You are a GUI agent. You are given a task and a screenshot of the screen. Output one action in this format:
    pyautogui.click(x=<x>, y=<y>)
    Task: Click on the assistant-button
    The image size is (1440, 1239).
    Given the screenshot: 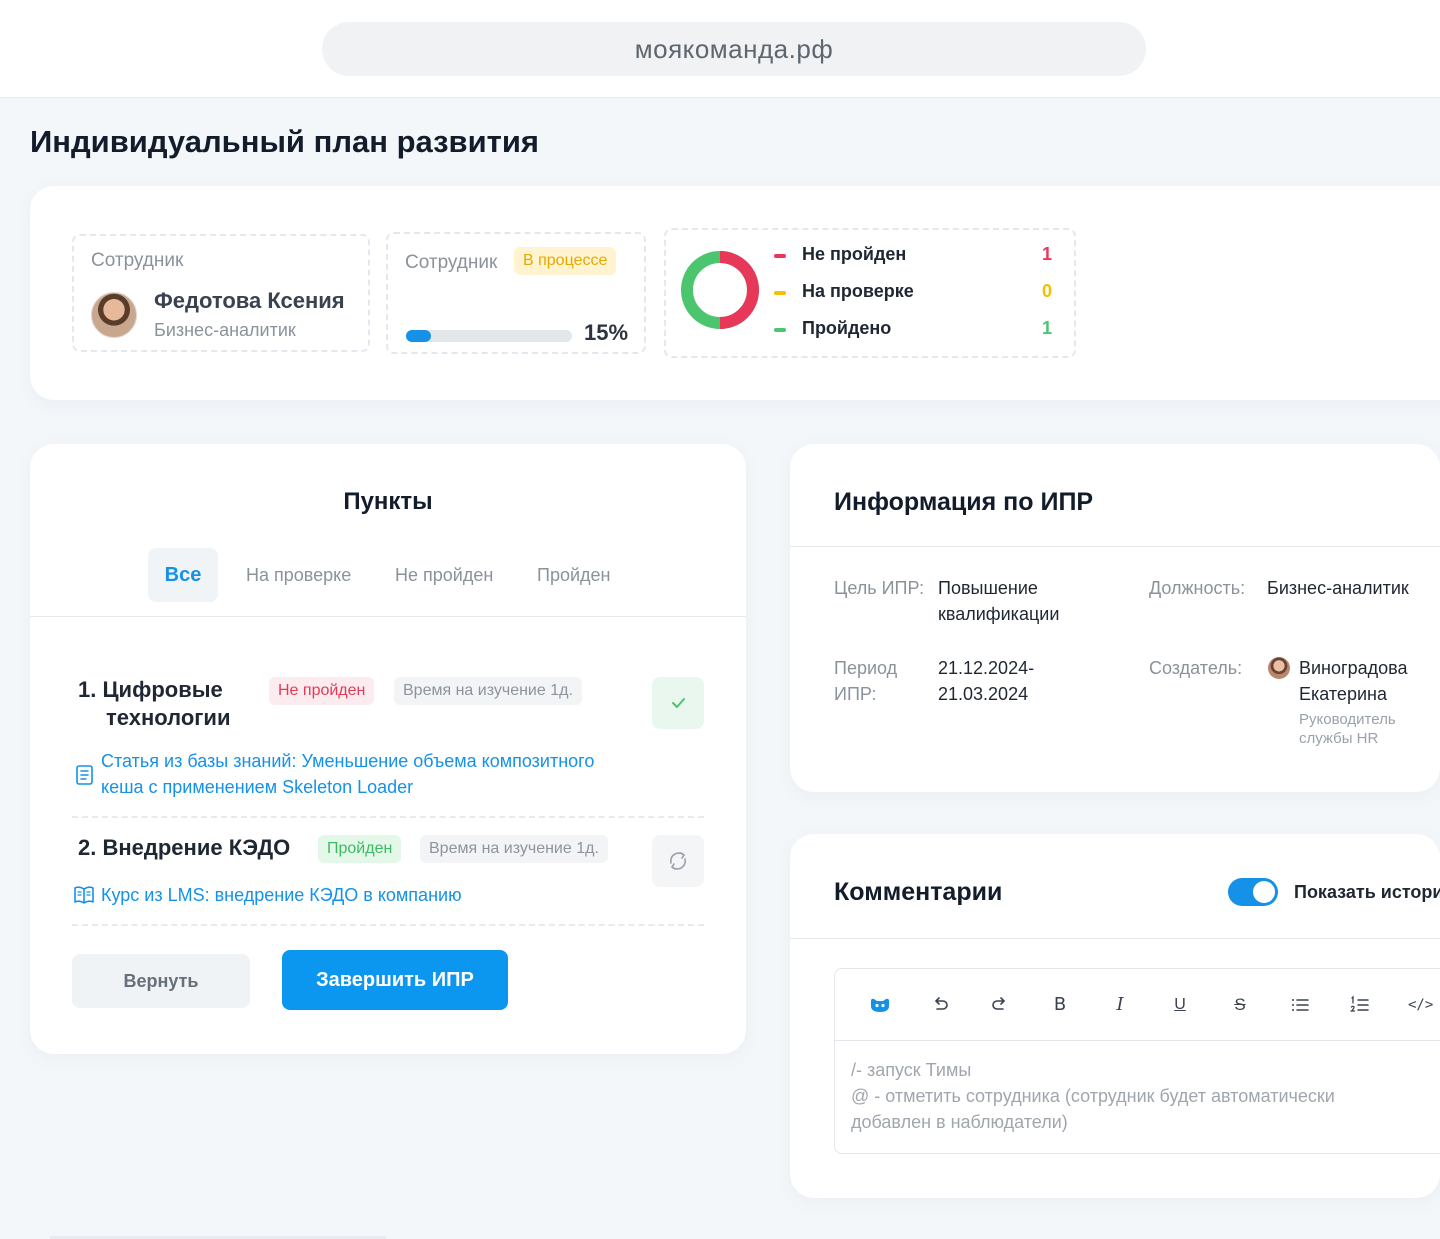 What is the action you would take?
    pyautogui.click(x=880, y=1005)
    